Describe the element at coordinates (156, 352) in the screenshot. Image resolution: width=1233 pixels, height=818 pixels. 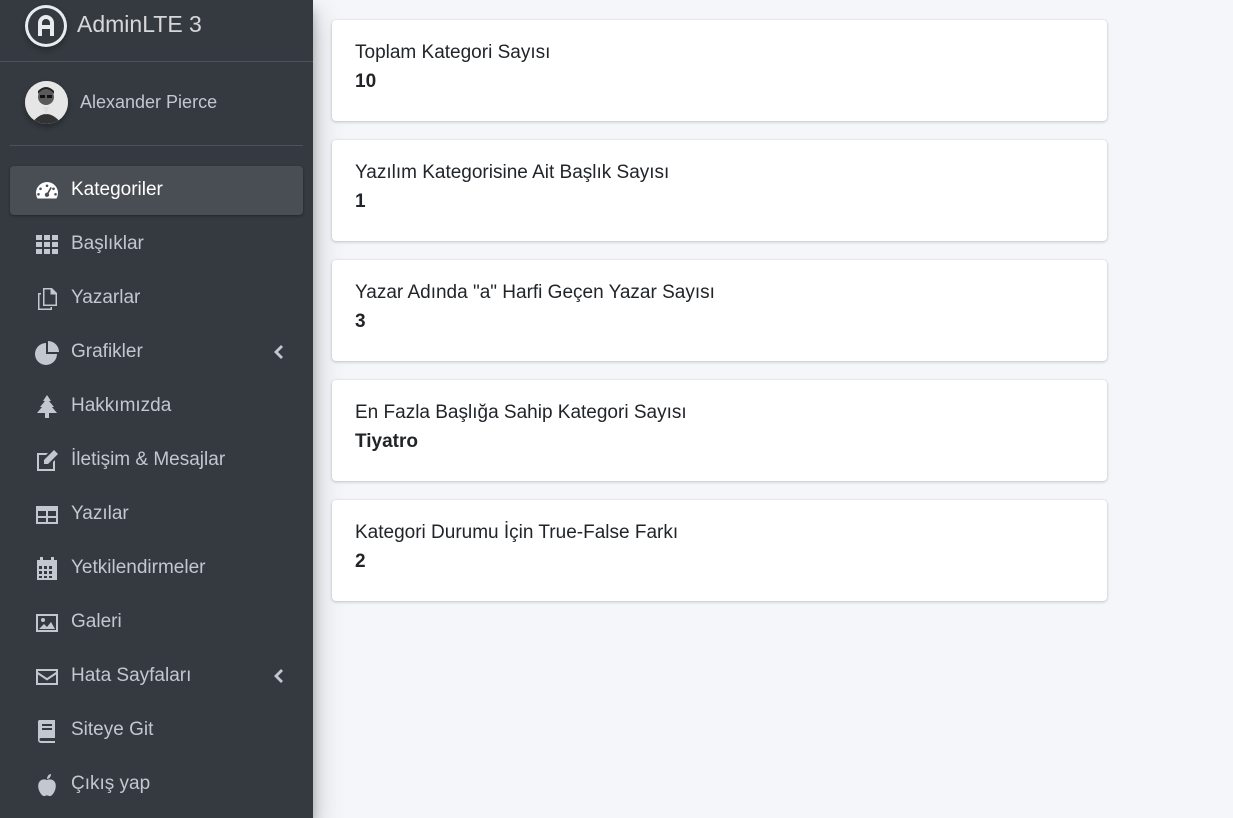
I see `sidebar-item-grafikler: Grafikler` at that location.